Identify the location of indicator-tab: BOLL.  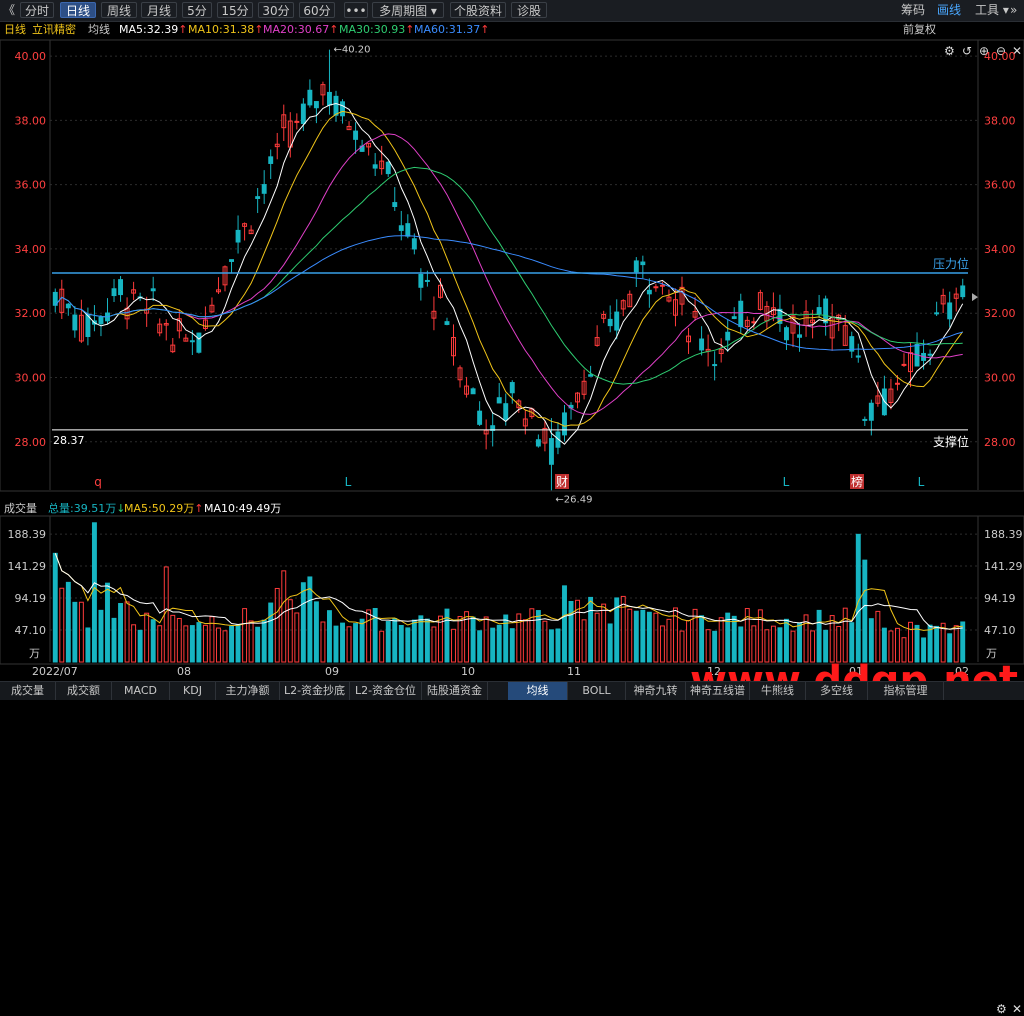
(597, 691).